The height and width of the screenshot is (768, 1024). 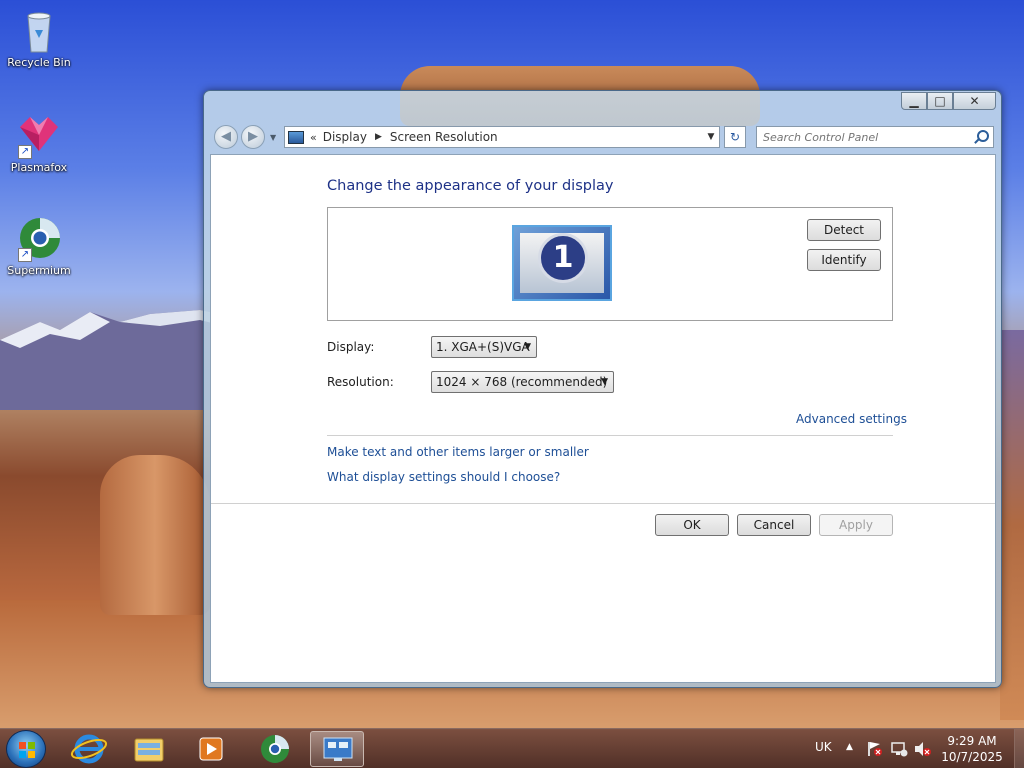 I want to click on breadcrumb-overflow-chevron: «, so click(x=313, y=137).